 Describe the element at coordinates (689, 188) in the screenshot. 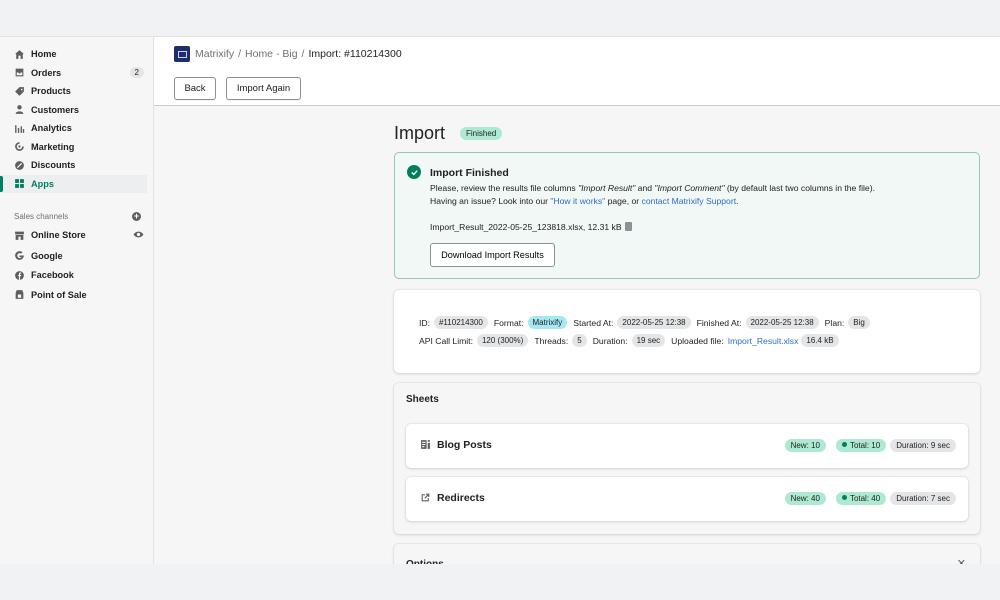

I see `banner-text-col2: "Import Comment"` at that location.